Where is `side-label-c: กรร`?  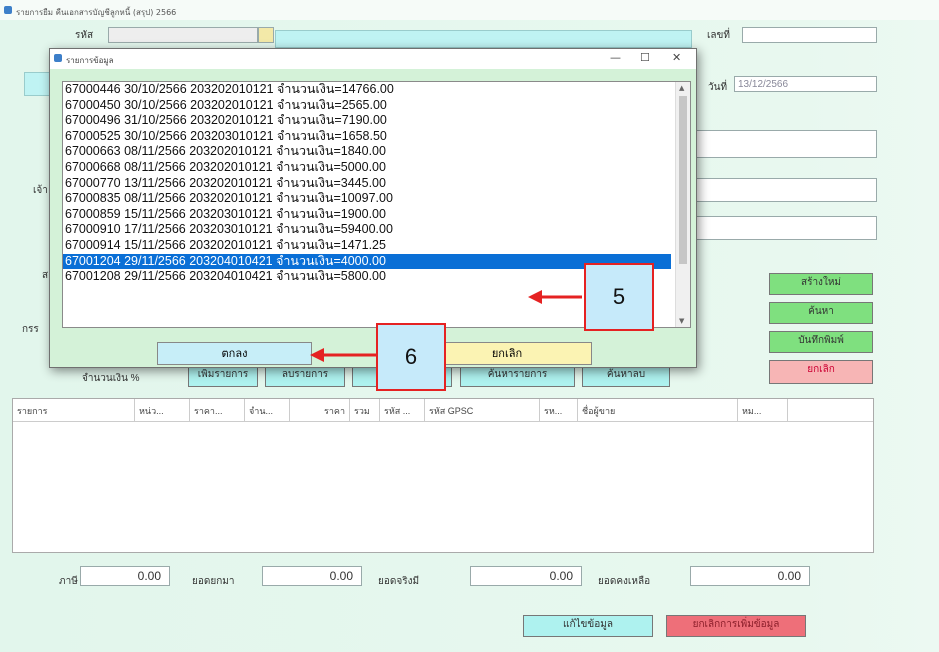 side-label-c: กรร is located at coordinates (30, 329).